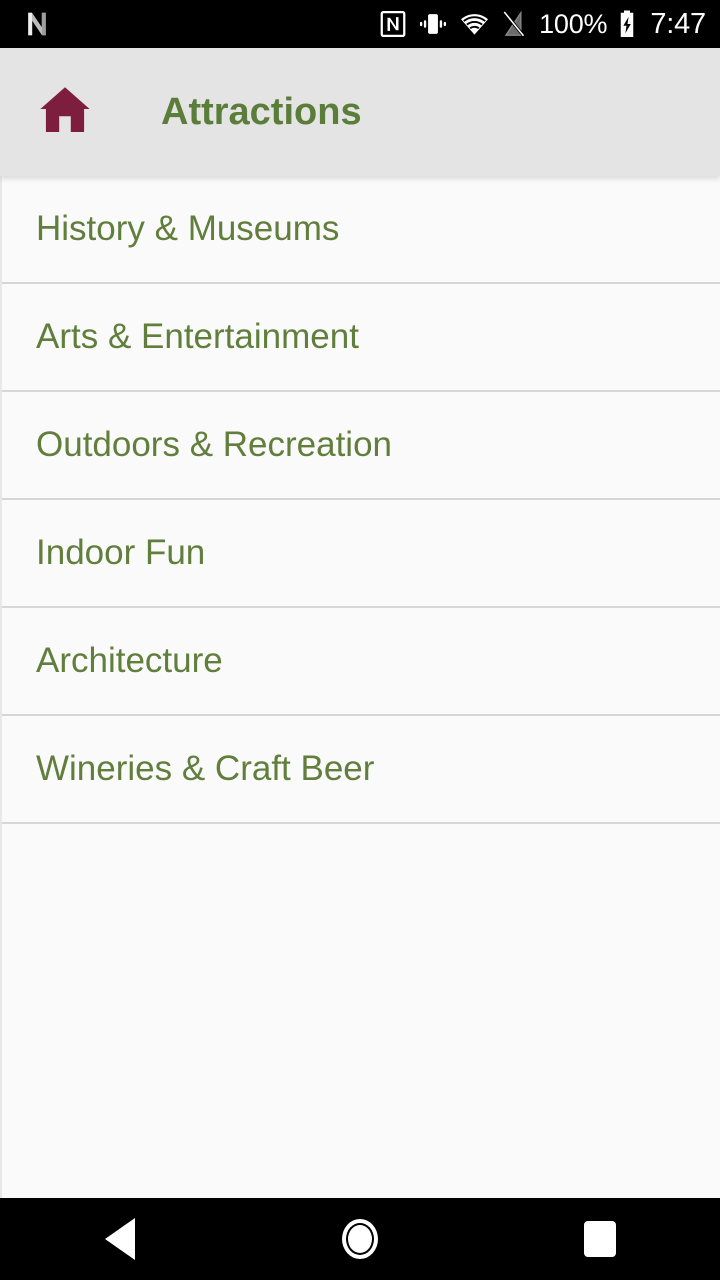  What do you see at coordinates (361, 662) in the screenshot?
I see `list-item: Architecture` at bounding box center [361, 662].